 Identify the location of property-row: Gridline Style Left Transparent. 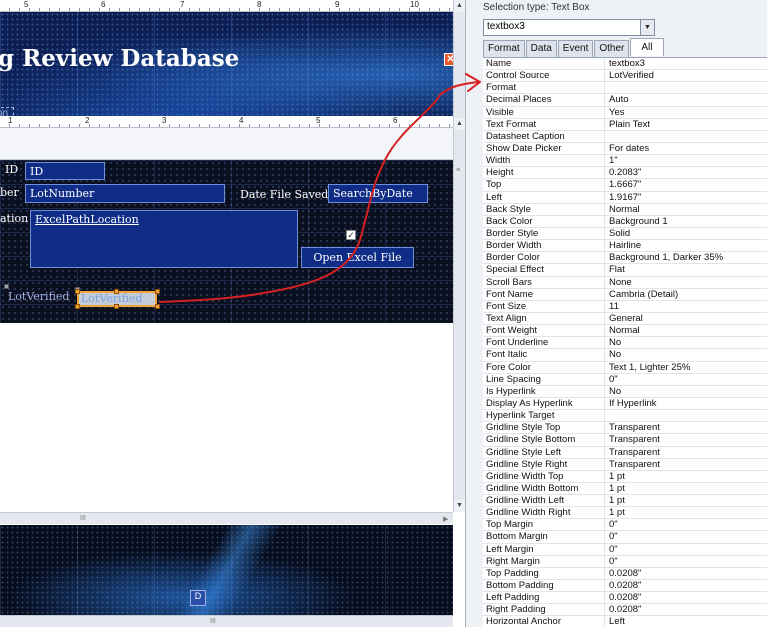
(625, 452).